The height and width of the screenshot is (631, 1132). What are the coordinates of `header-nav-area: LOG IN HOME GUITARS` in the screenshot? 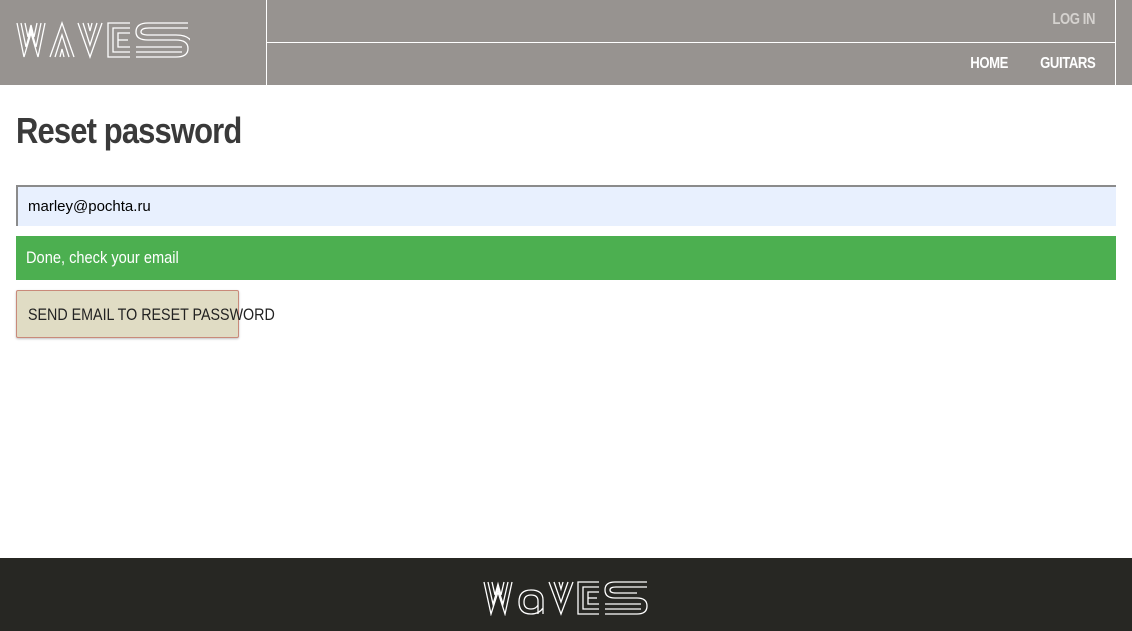 It's located at (691, 42).